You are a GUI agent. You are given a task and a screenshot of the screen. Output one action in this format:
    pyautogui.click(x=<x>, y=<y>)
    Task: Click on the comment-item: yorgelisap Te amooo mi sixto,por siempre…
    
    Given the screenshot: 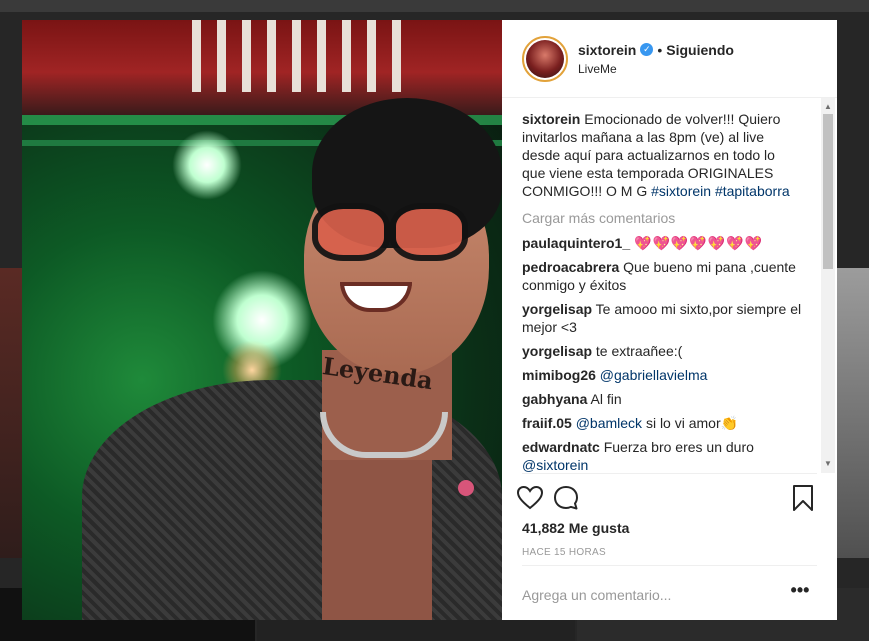 What is the action you would take?
    pyautogui.click(x=662, y=318)
    